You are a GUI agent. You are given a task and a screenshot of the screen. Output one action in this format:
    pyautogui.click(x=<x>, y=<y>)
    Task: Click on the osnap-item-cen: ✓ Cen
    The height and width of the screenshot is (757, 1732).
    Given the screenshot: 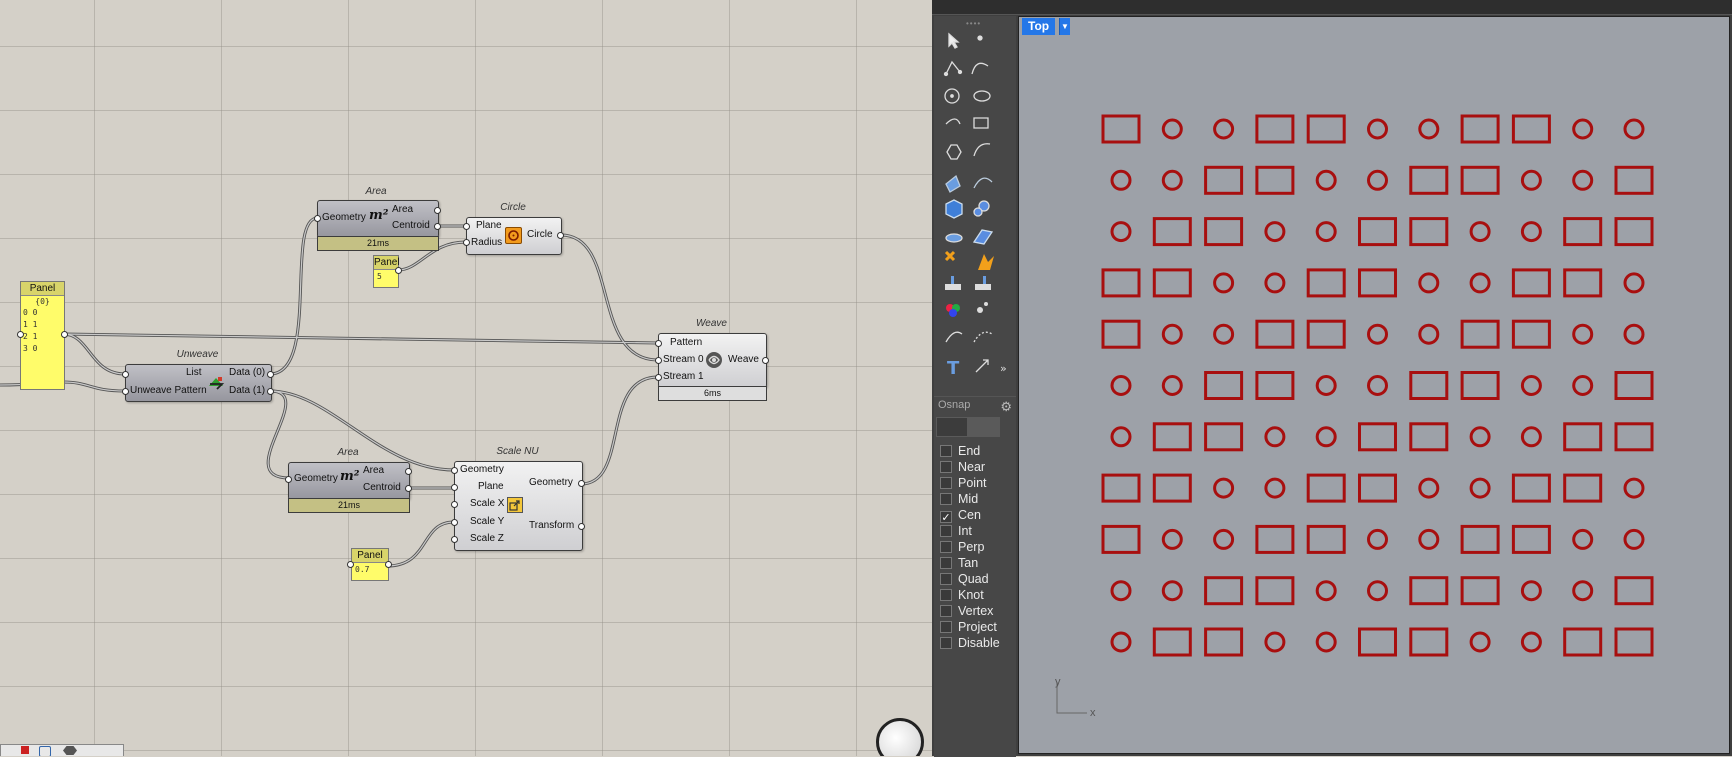 What is the action you would take?
    pyautogui.click(x=960, y=515)
    